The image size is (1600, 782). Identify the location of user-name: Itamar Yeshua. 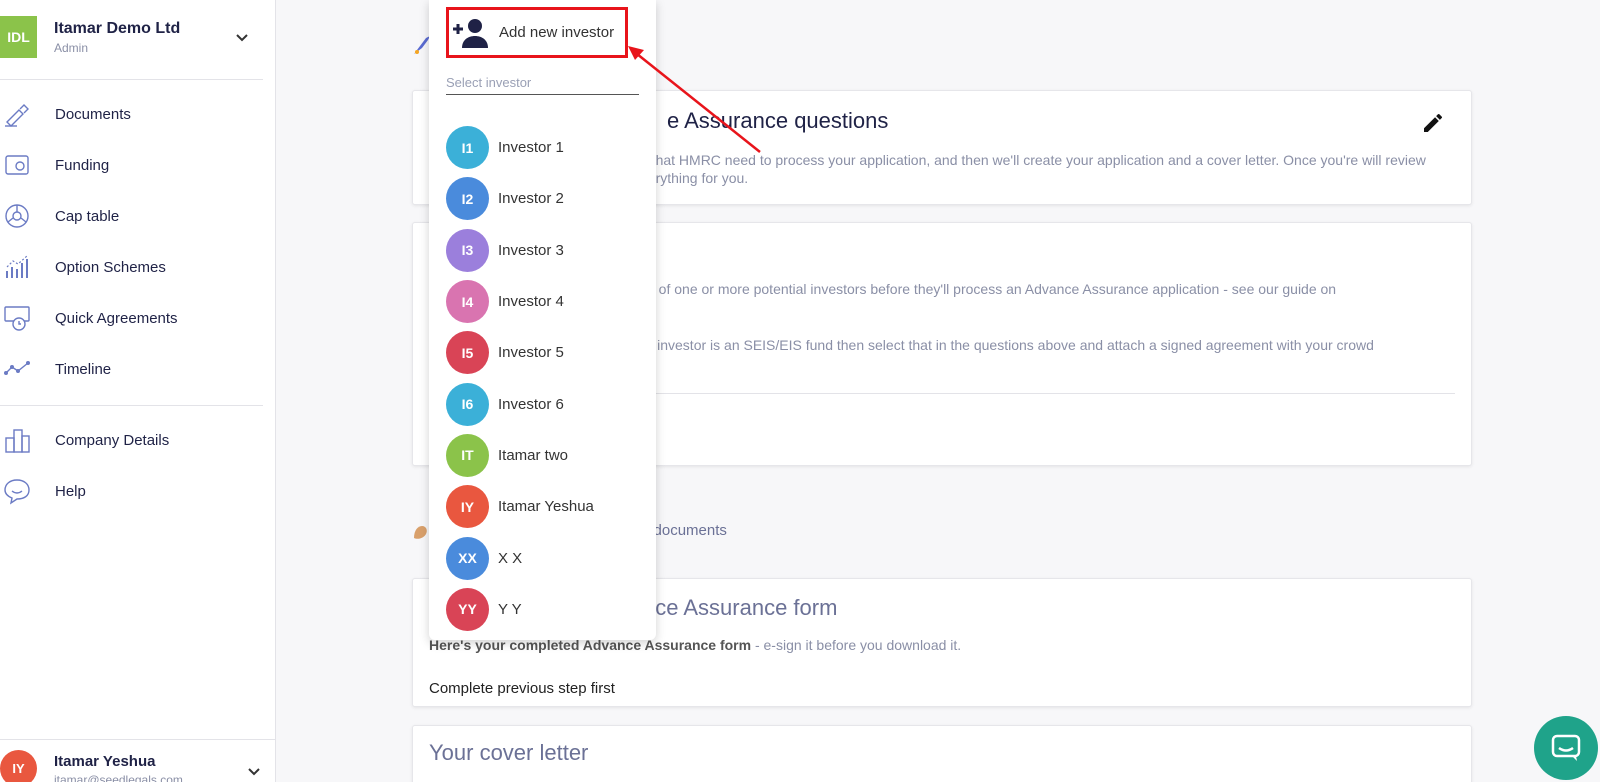
(105, 761).